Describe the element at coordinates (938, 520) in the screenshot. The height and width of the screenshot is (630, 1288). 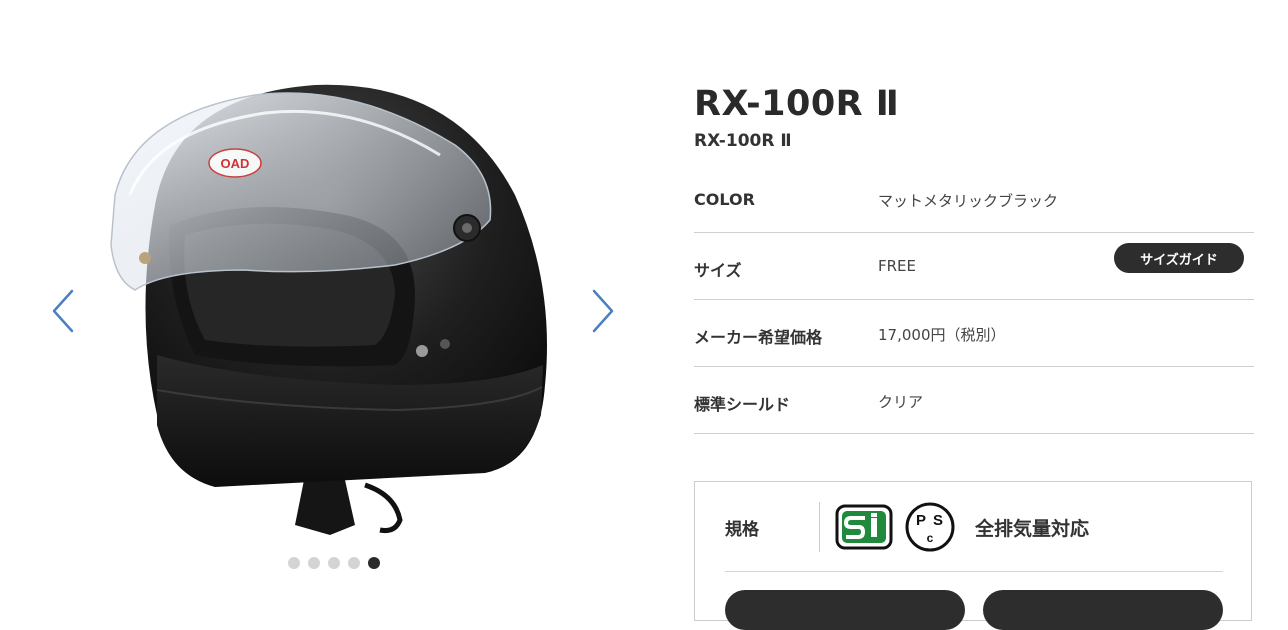
I see `psc-letter-s: S` at that location.